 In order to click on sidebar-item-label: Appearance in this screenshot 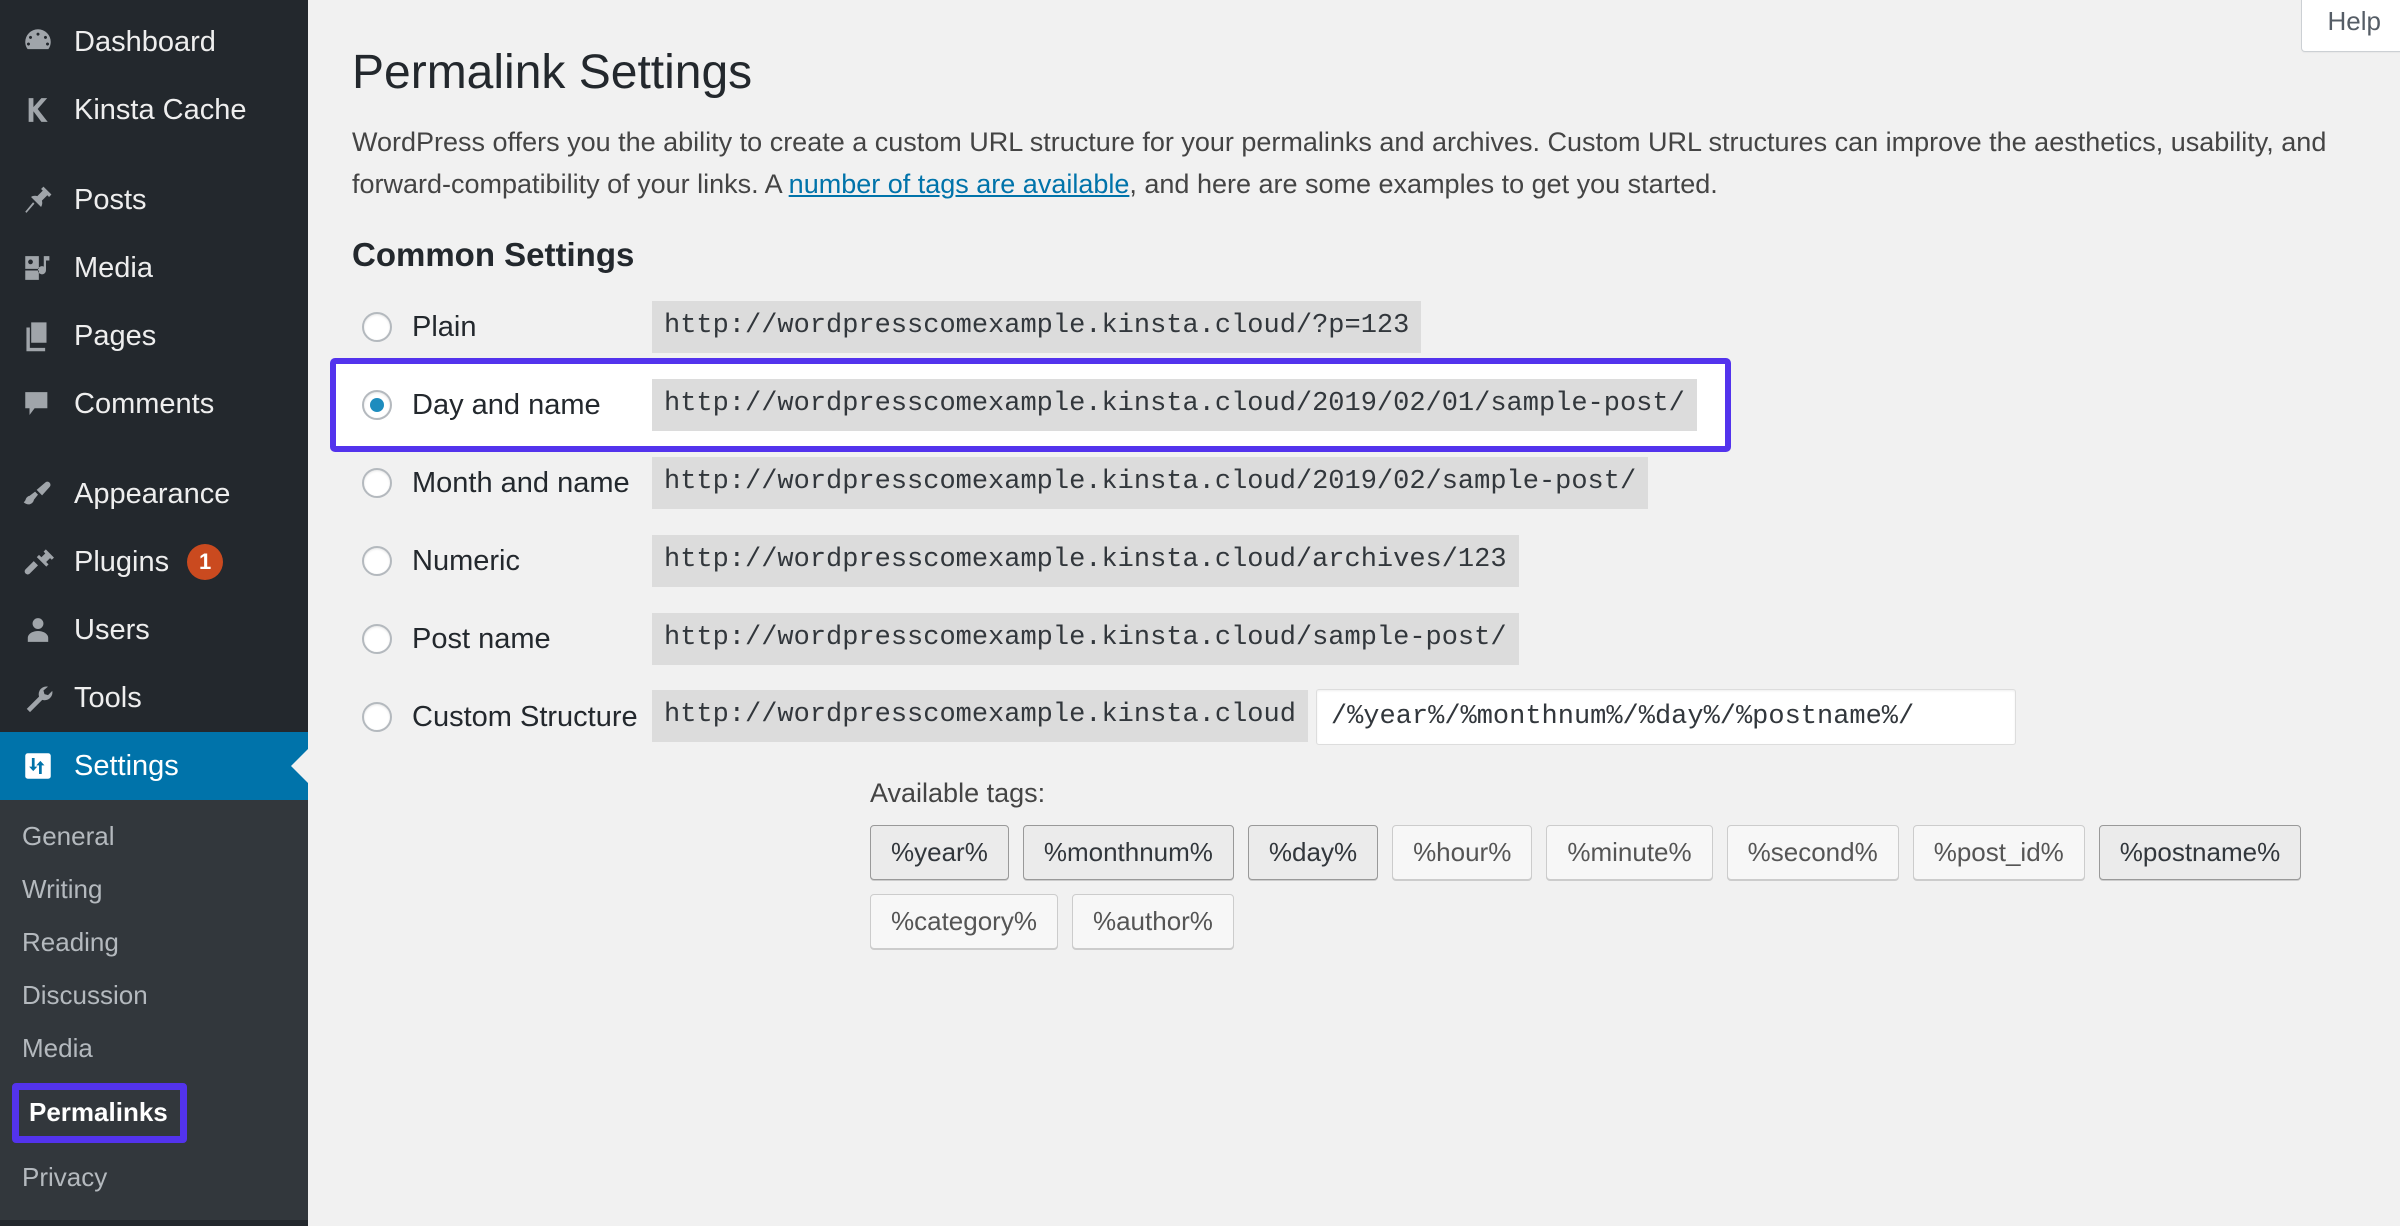, I will do `click(152, 493)`.